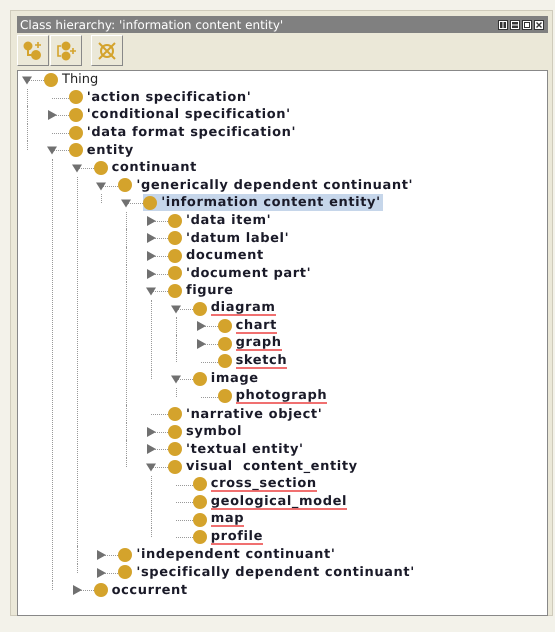  What do you see at coordinates (152, 25) in the screenshot?
I see `panel-title: Class hierarchy: 'information content entity'` at bounding box center [152, 25].